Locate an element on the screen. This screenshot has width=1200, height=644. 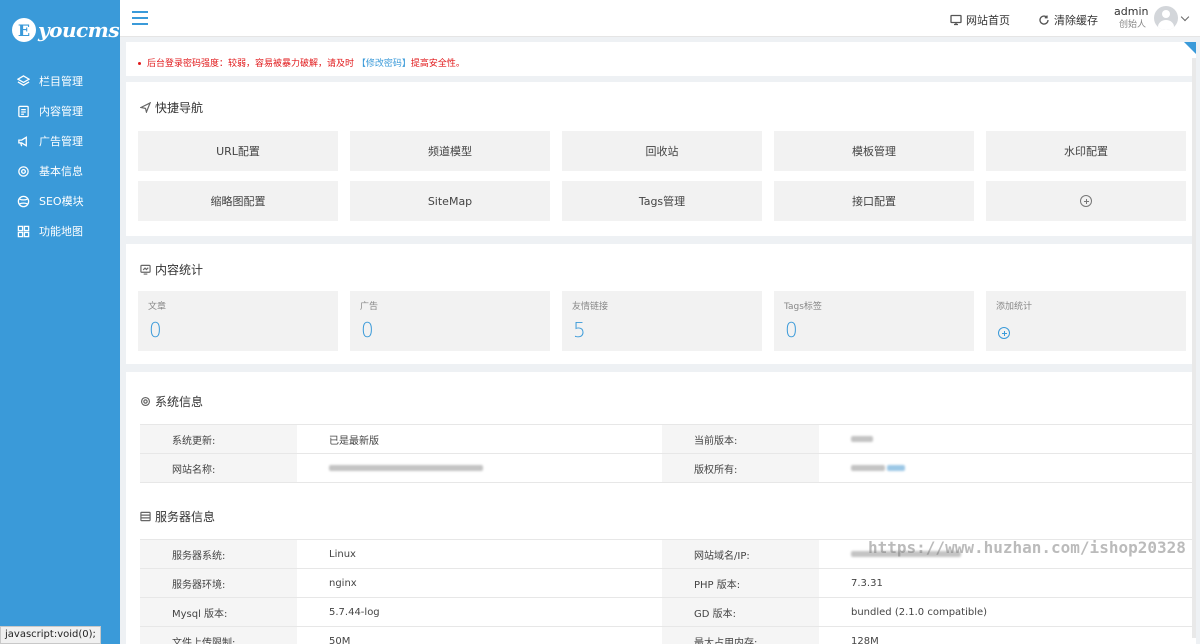
avatar is located at coordinates (1166, 18).